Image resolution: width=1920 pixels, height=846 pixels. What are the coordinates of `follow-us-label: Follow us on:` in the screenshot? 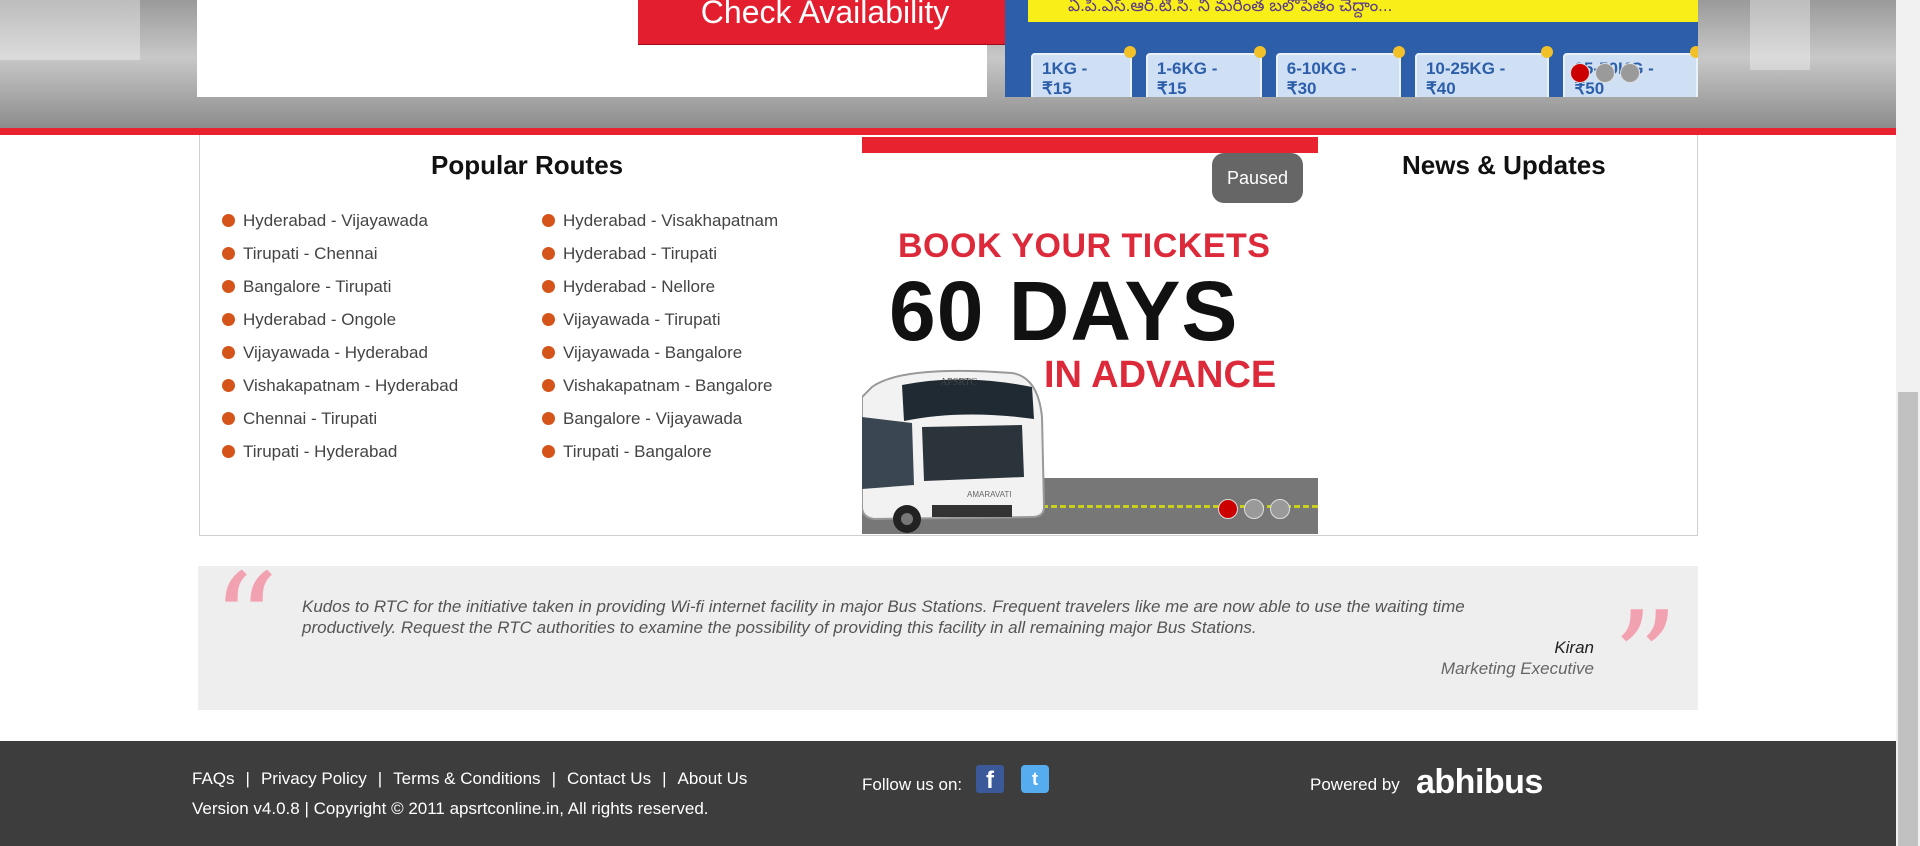 It's located at (912, 784).